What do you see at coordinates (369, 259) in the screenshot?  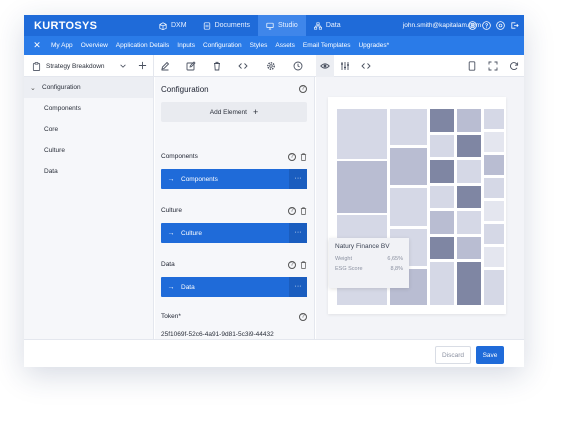 I see `tooltip-row: Weight 6,65%` at bounding box center [369, 259].